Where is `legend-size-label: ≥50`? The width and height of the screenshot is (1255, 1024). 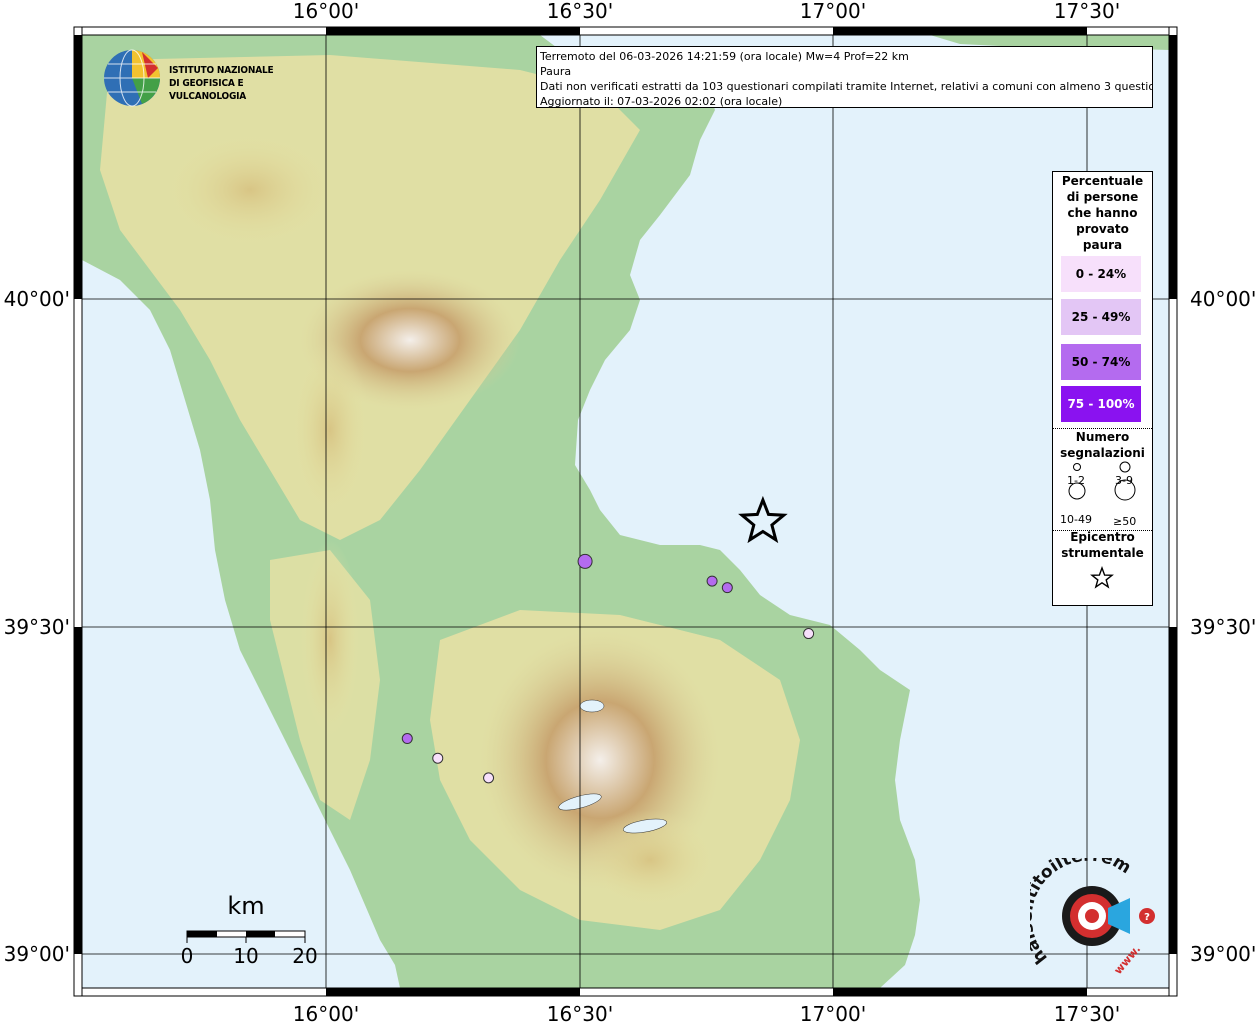
legend-size-label: ≥50 is located at coordinates (1125, 521).